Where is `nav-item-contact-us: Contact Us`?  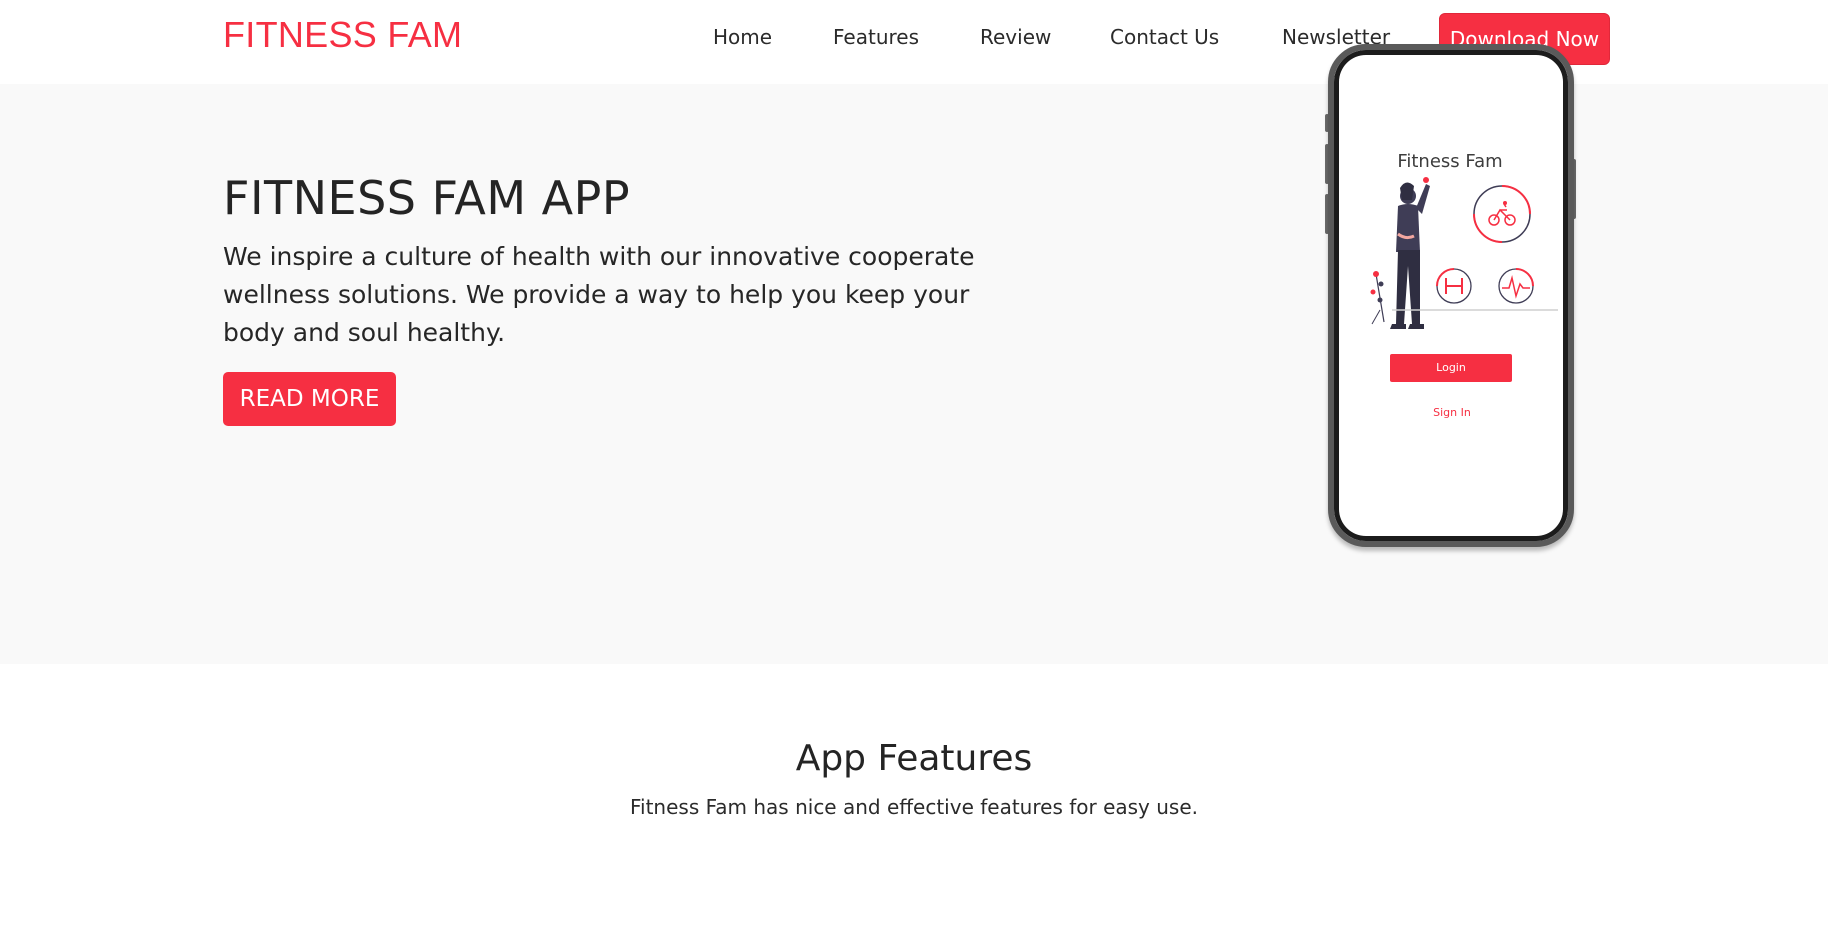
nav-item-contact-us: Contact Us is located at coordinates (1164, 37).